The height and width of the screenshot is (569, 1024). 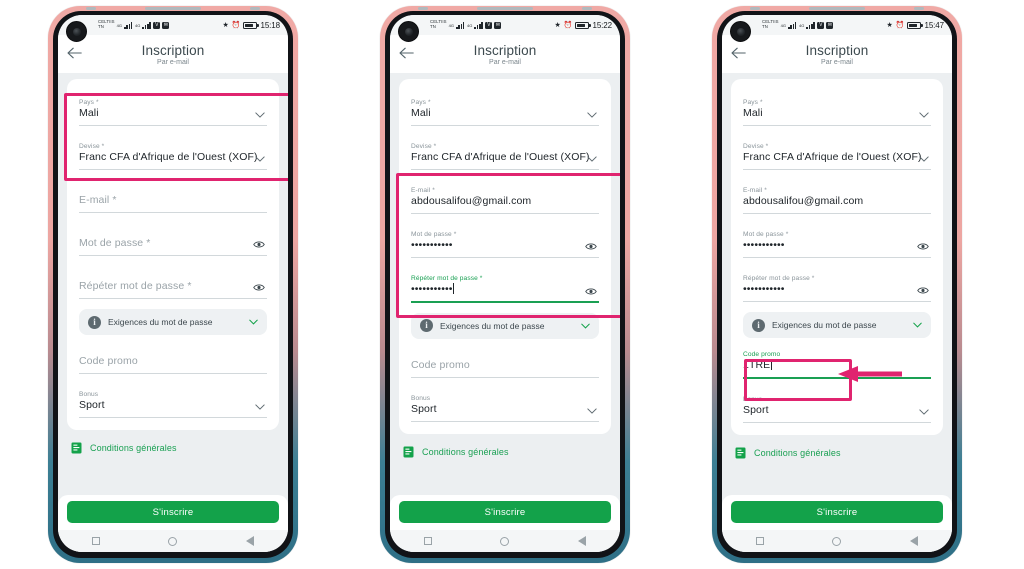 I want to click on password-placeholder: Mot de passe *, so click(x=115, y=243).